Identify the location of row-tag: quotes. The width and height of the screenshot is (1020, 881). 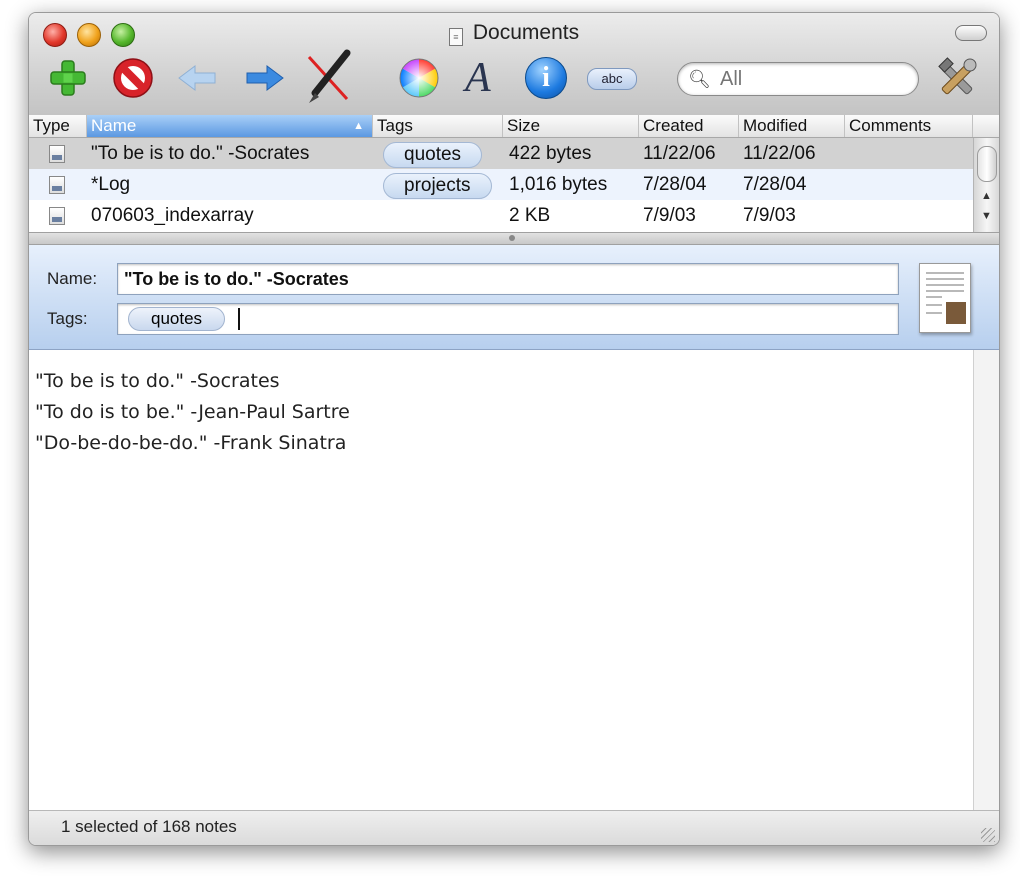
(433, 155).